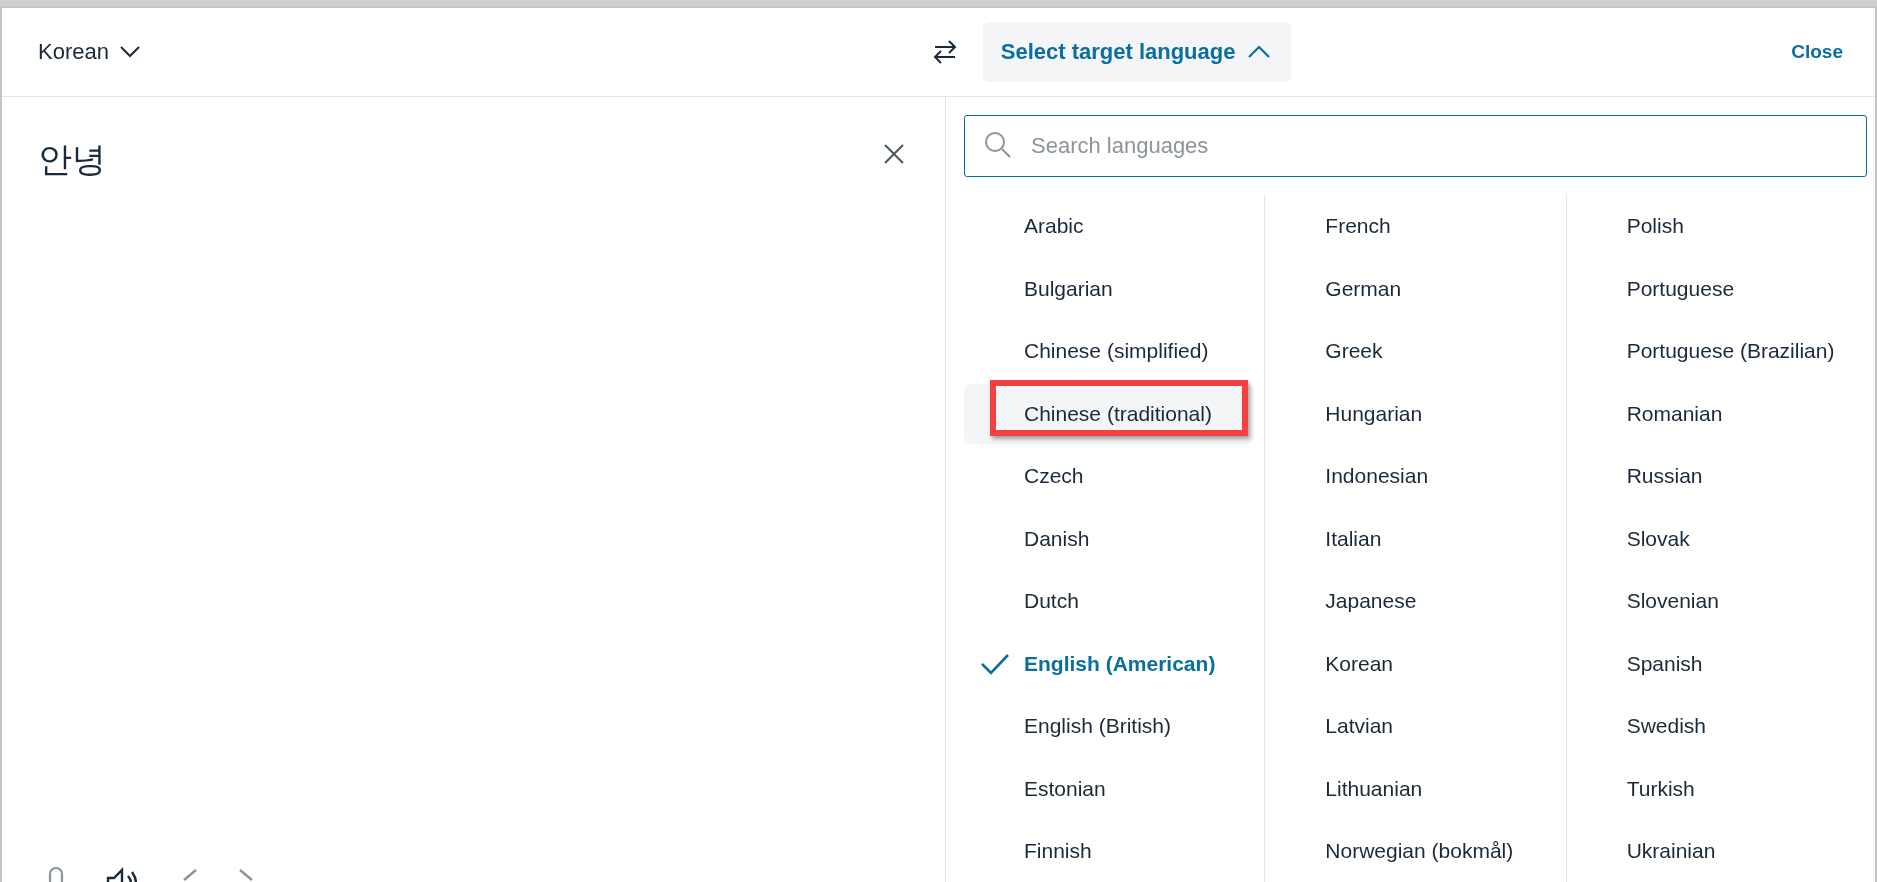  What do you see at coordinates (1120, 663) in the screenshot?
I see `language-option: English (American)` at bounding box center [1120, 663].